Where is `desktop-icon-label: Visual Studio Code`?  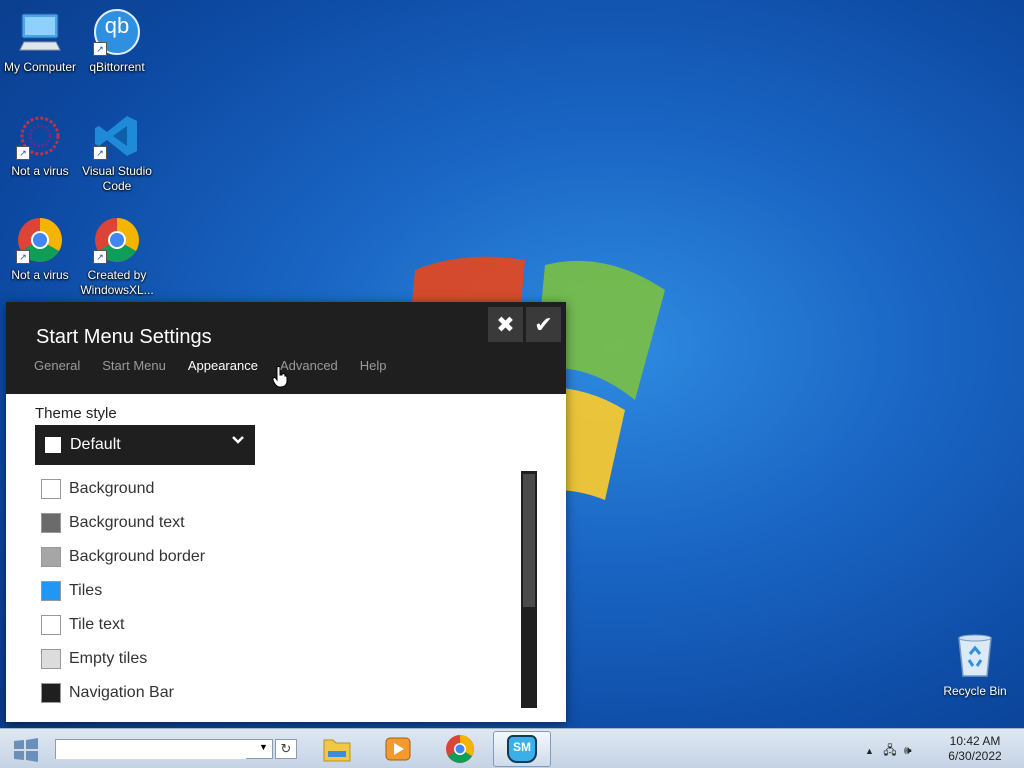
desktop-icon-label: Visual Studio Code is located at coordinates (117, 178).